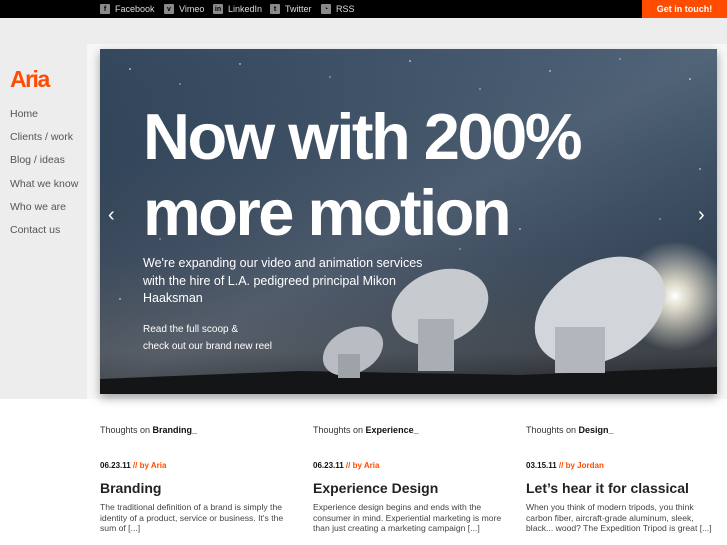 This screenshot has width=727, height=545. I want to click on slider-next-arrow-icon: ›, so click(701, 215).